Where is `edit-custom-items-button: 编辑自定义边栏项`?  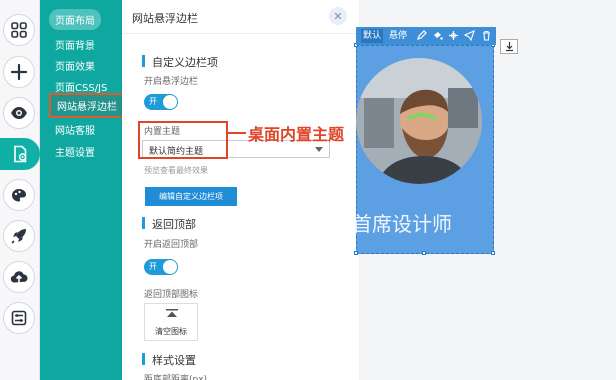
edit-custom-items-button: 编辑自定义边栏项 is located at coordinates (191, 196).